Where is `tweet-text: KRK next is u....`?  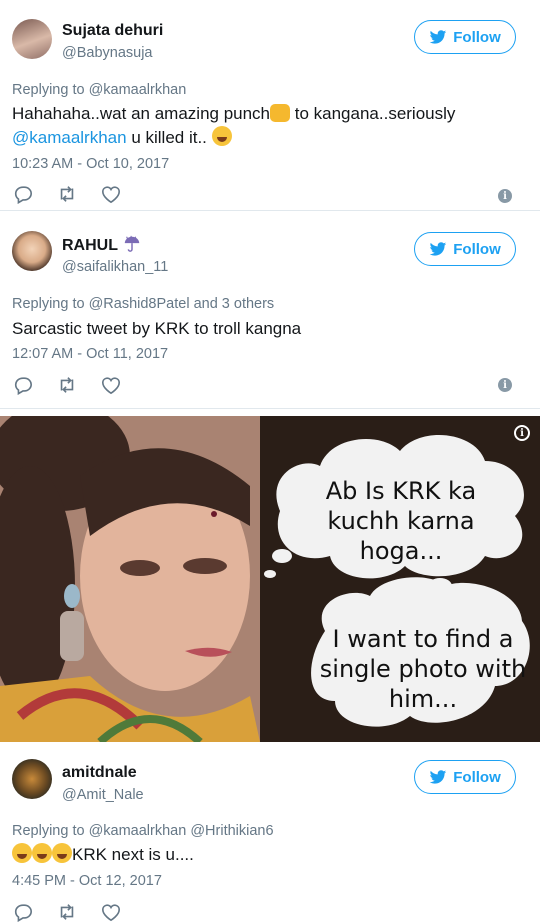
tweet-text: KRK next is u.... is located at coordinates (103, 855).